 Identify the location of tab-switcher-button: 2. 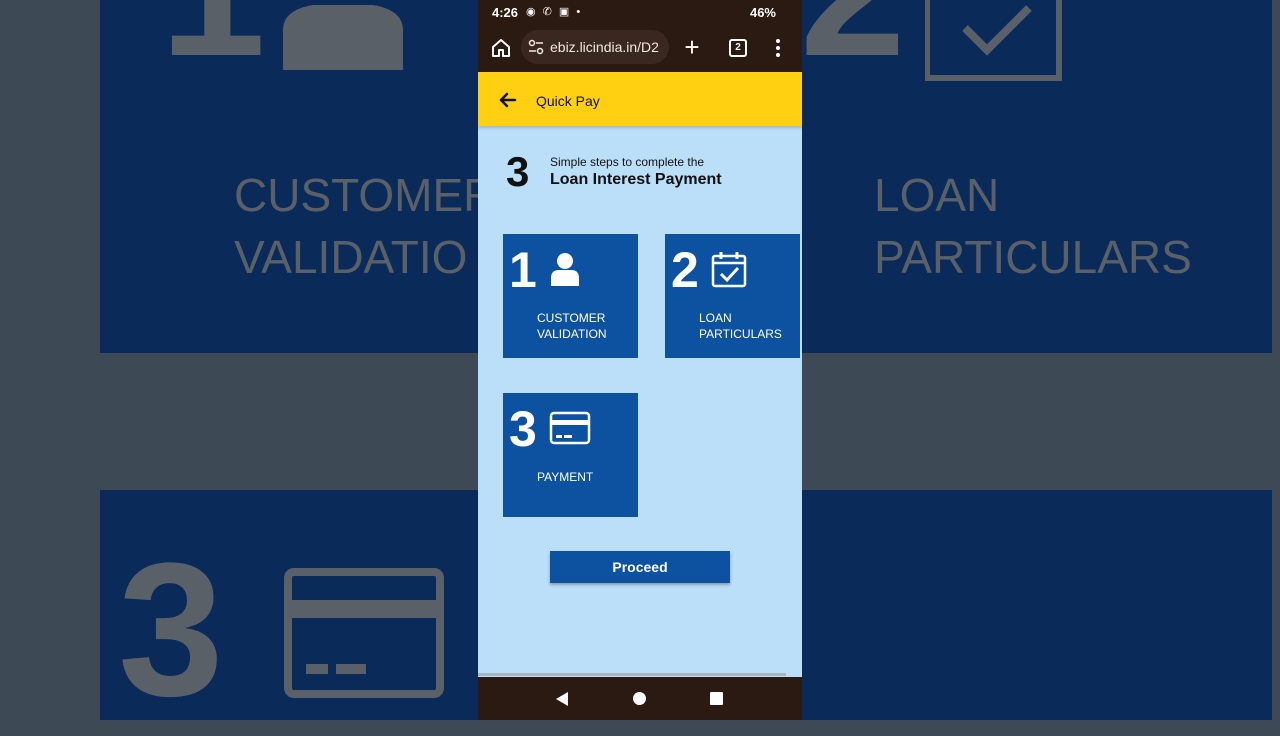
(738, 48).